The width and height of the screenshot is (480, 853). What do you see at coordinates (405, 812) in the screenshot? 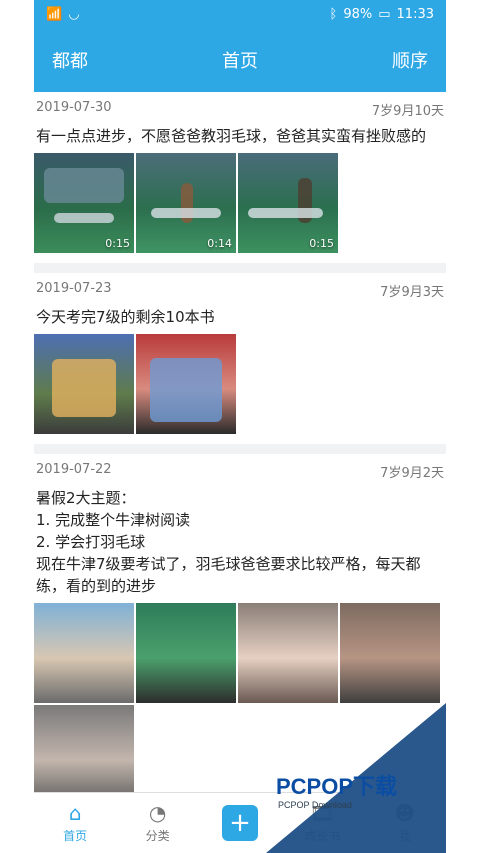
I see `user-icon: ☻` at bounding box center [405, 812].